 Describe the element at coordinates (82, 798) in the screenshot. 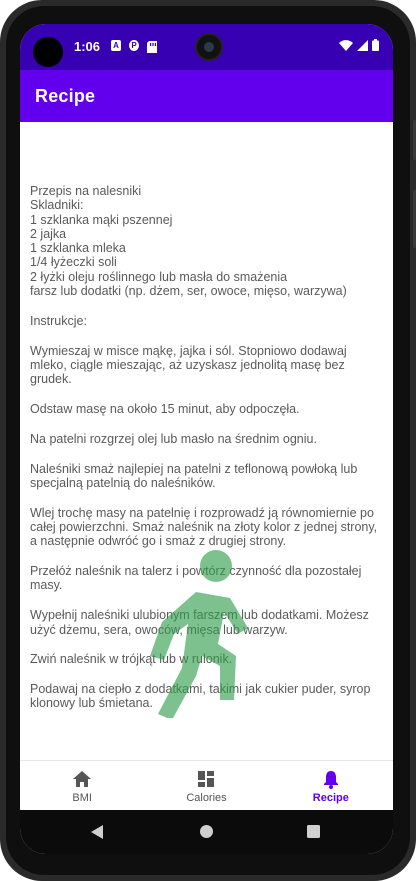

I see `nav-label-bmi: BMI` at that location.